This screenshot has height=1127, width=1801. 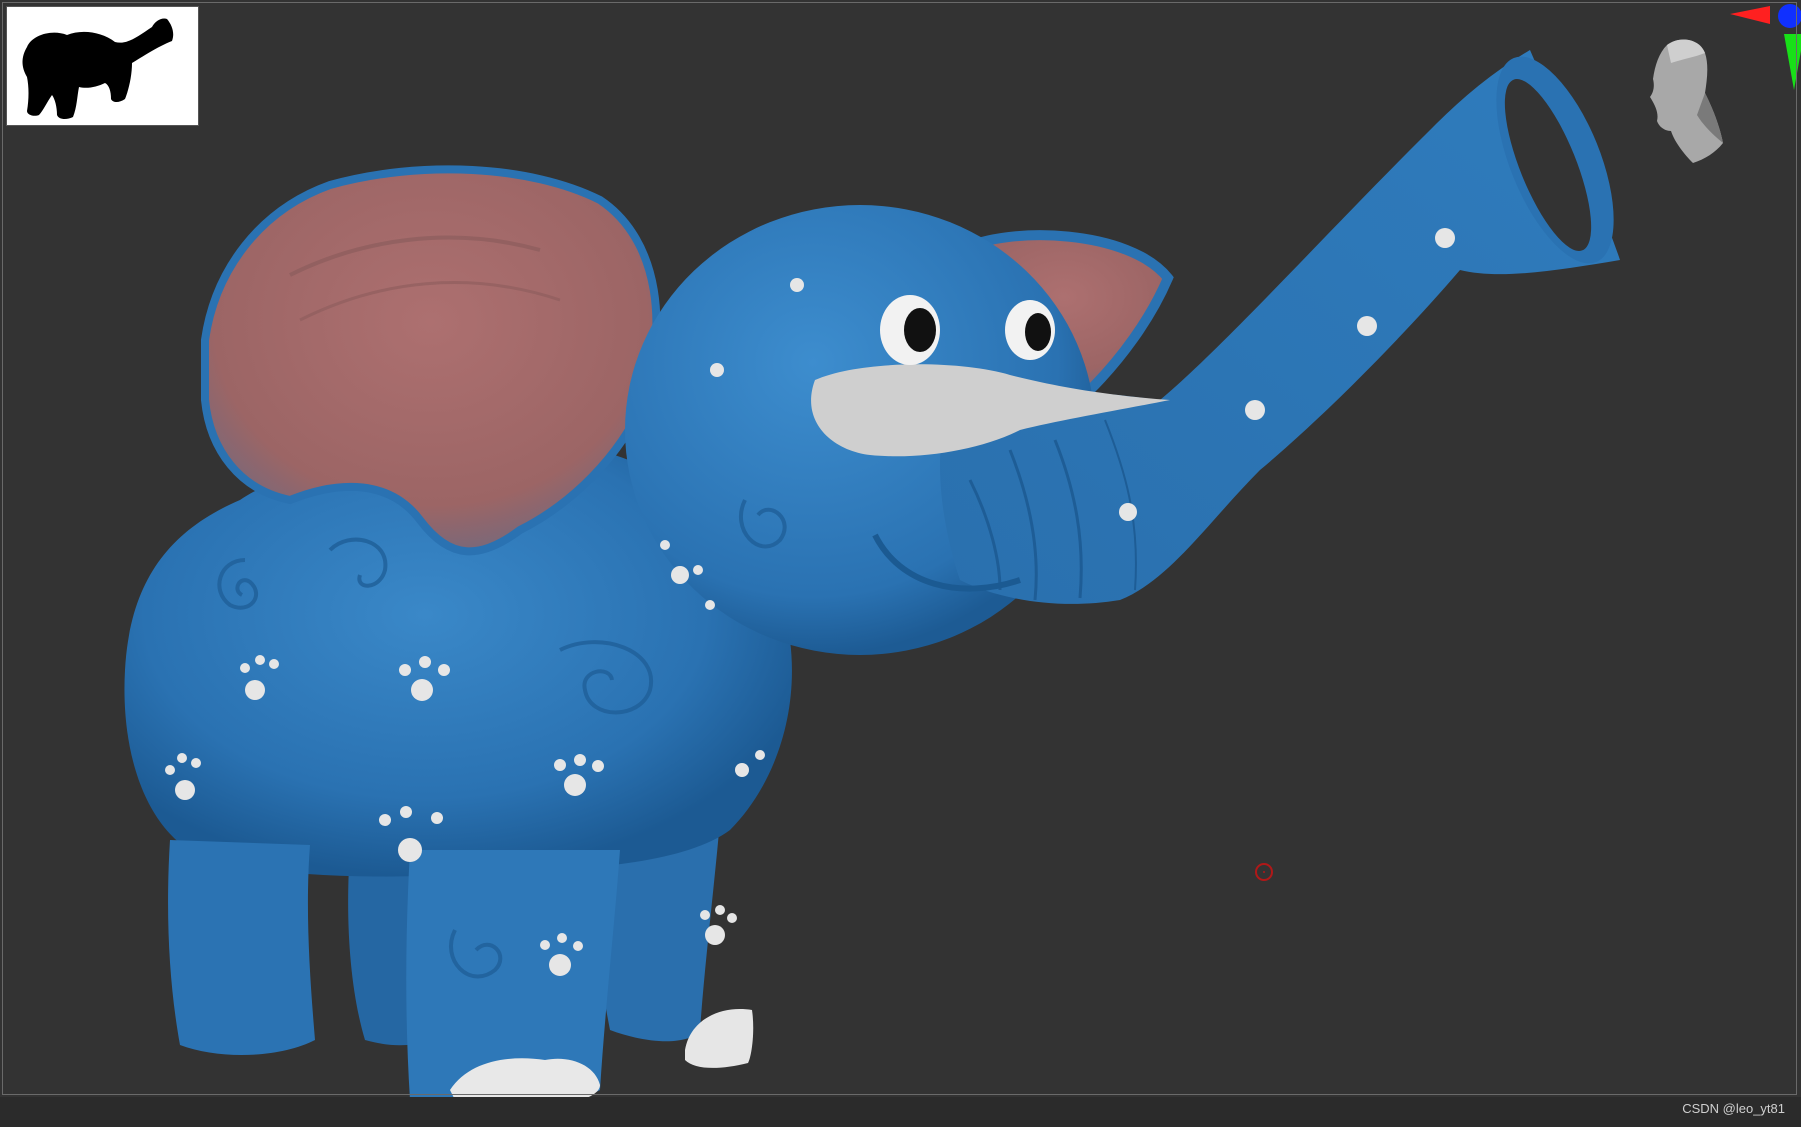 What do you see at coordinates (1755, 50) in the screenshot?
I see `axis-gizmo-icon` at bounding box center [1755, 50].